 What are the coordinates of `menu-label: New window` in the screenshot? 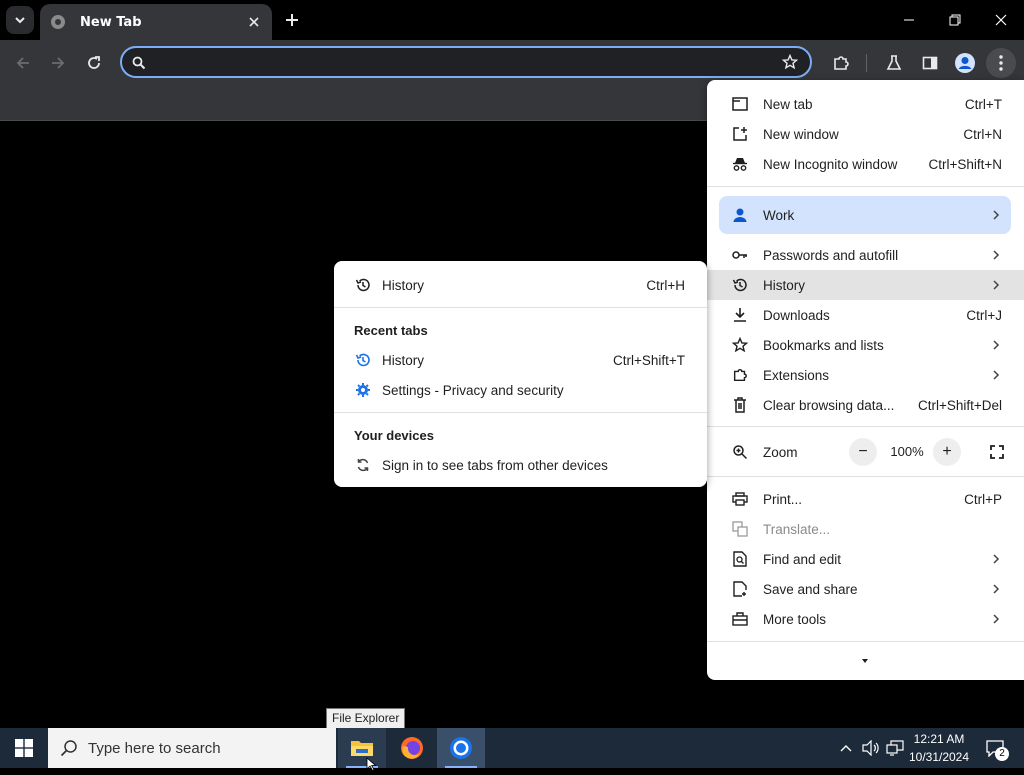 It's located at (801, 134).